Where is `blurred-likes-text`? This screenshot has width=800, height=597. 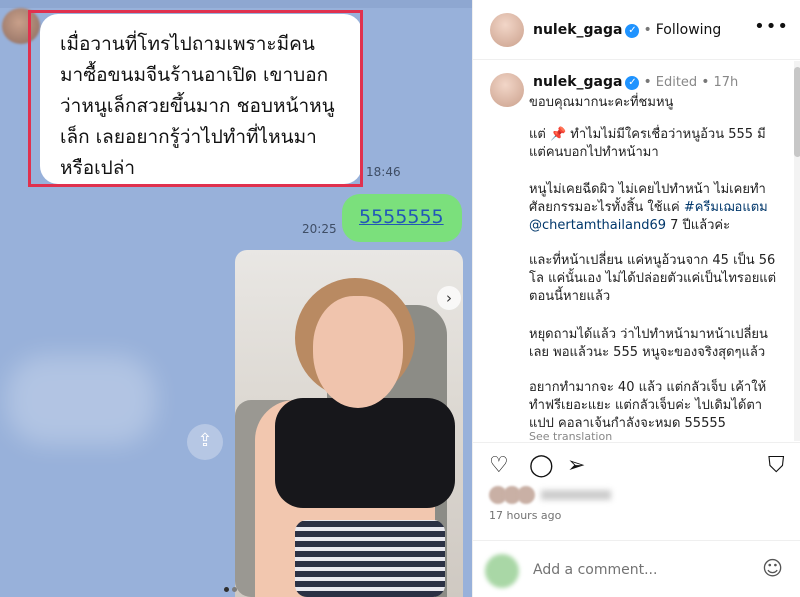
blurred-likes-text is located at coordinates (576, 495).